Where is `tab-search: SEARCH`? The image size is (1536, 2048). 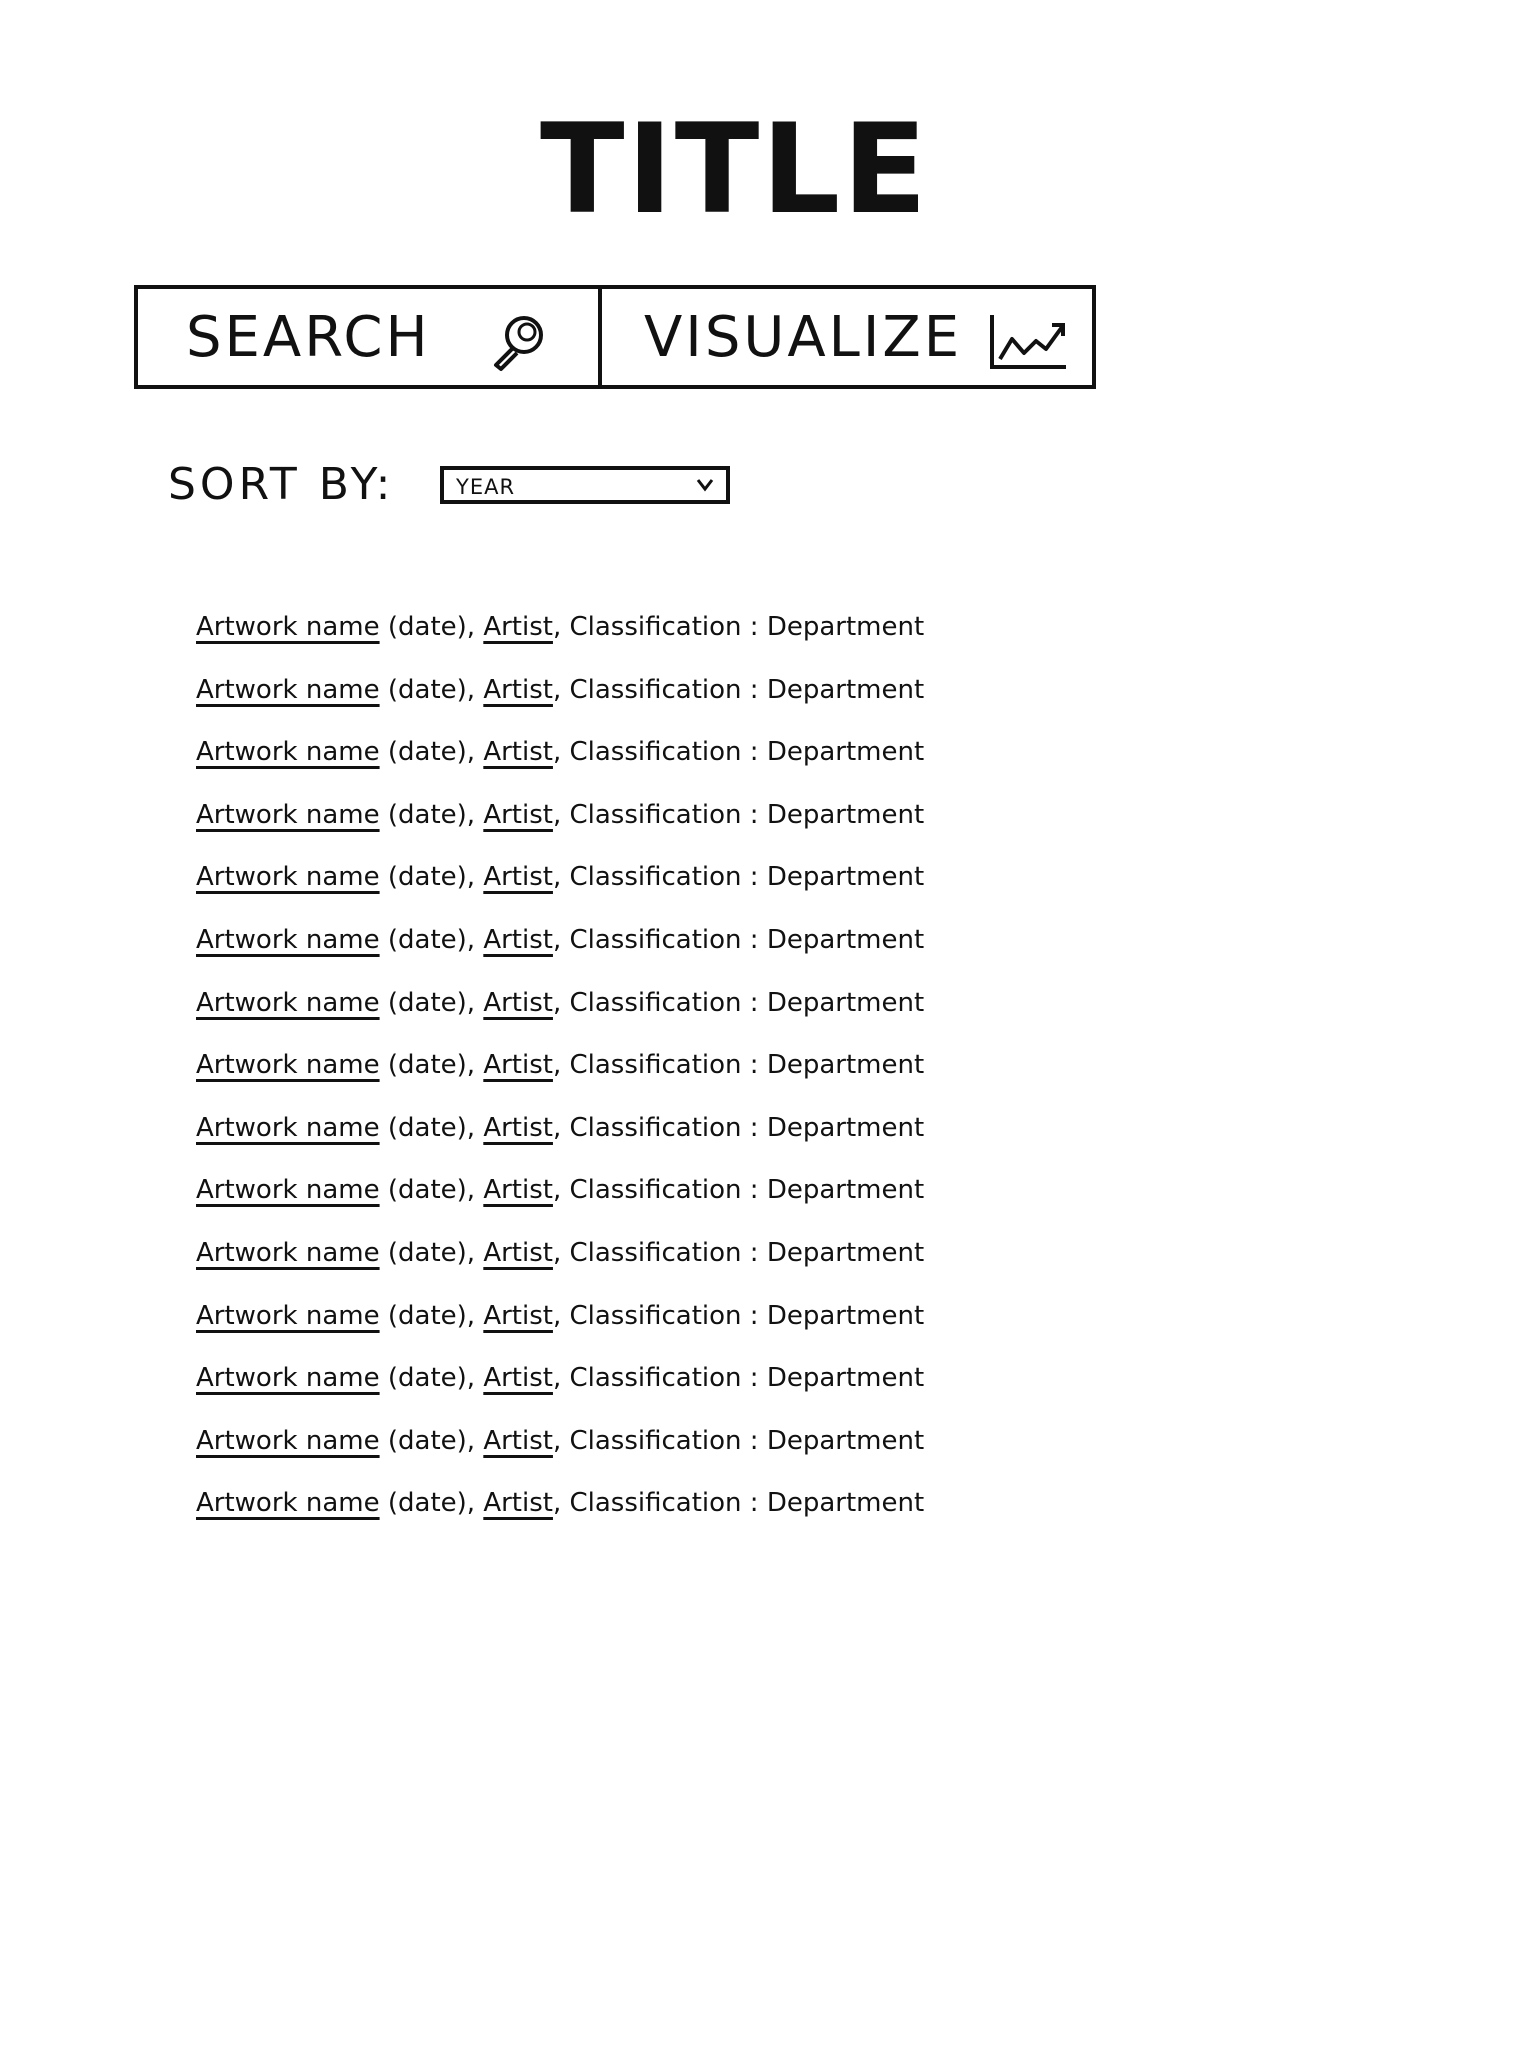 tab-search: SEARCH is located at coordinates (370, 337).